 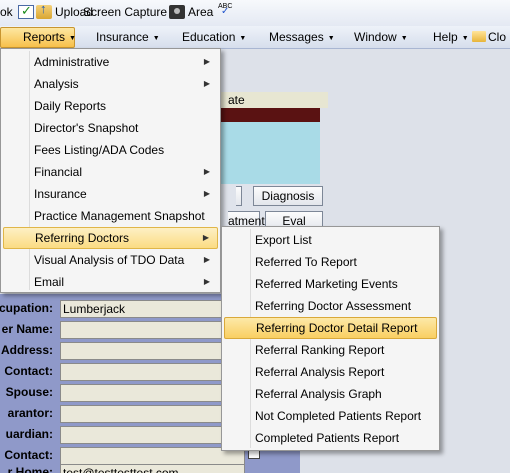 What do you see at coordinates (58, 172) in the screenshot?
I see `menu-item-label: Financial` at bounding box center [58, 172].